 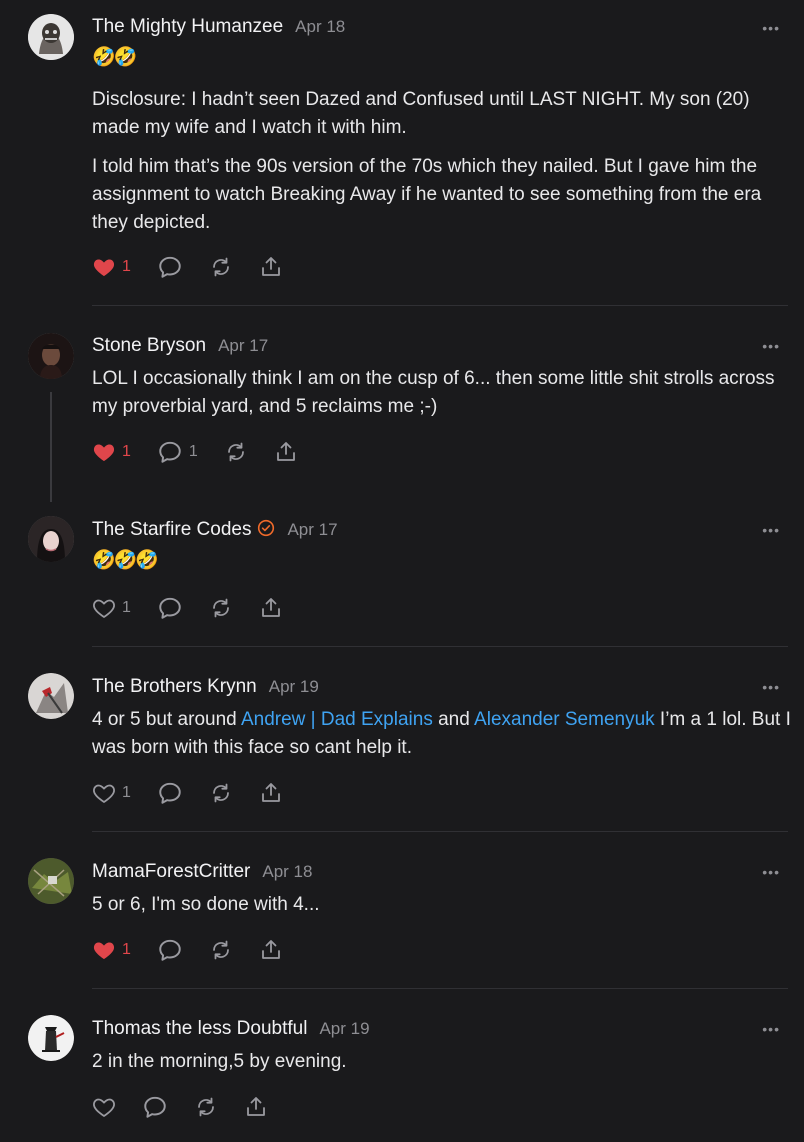 I want to click on emoji-text: 🤣🤣🤣, so click(x=125, y=560).